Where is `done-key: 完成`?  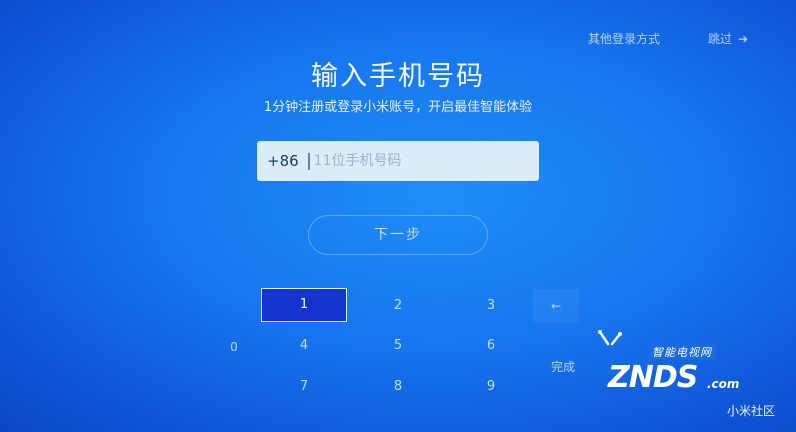
done-key: 完成 is located at coordinates (563, 366).